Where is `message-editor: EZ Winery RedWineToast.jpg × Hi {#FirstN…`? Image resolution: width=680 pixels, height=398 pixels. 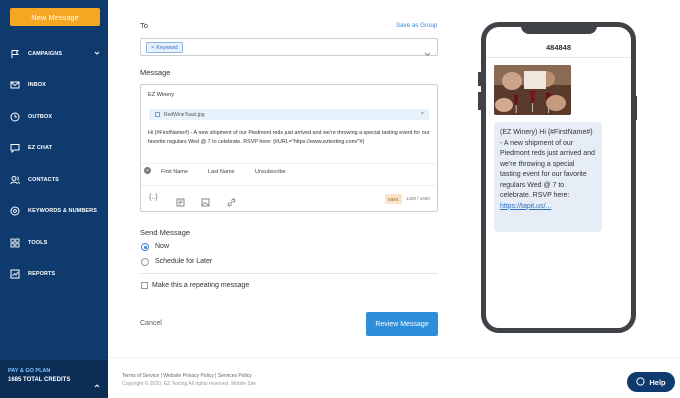 message-editor: EZ Winery RedWineToast.jpg × Hi {#FirstN… is located at coordinates (289, 148).